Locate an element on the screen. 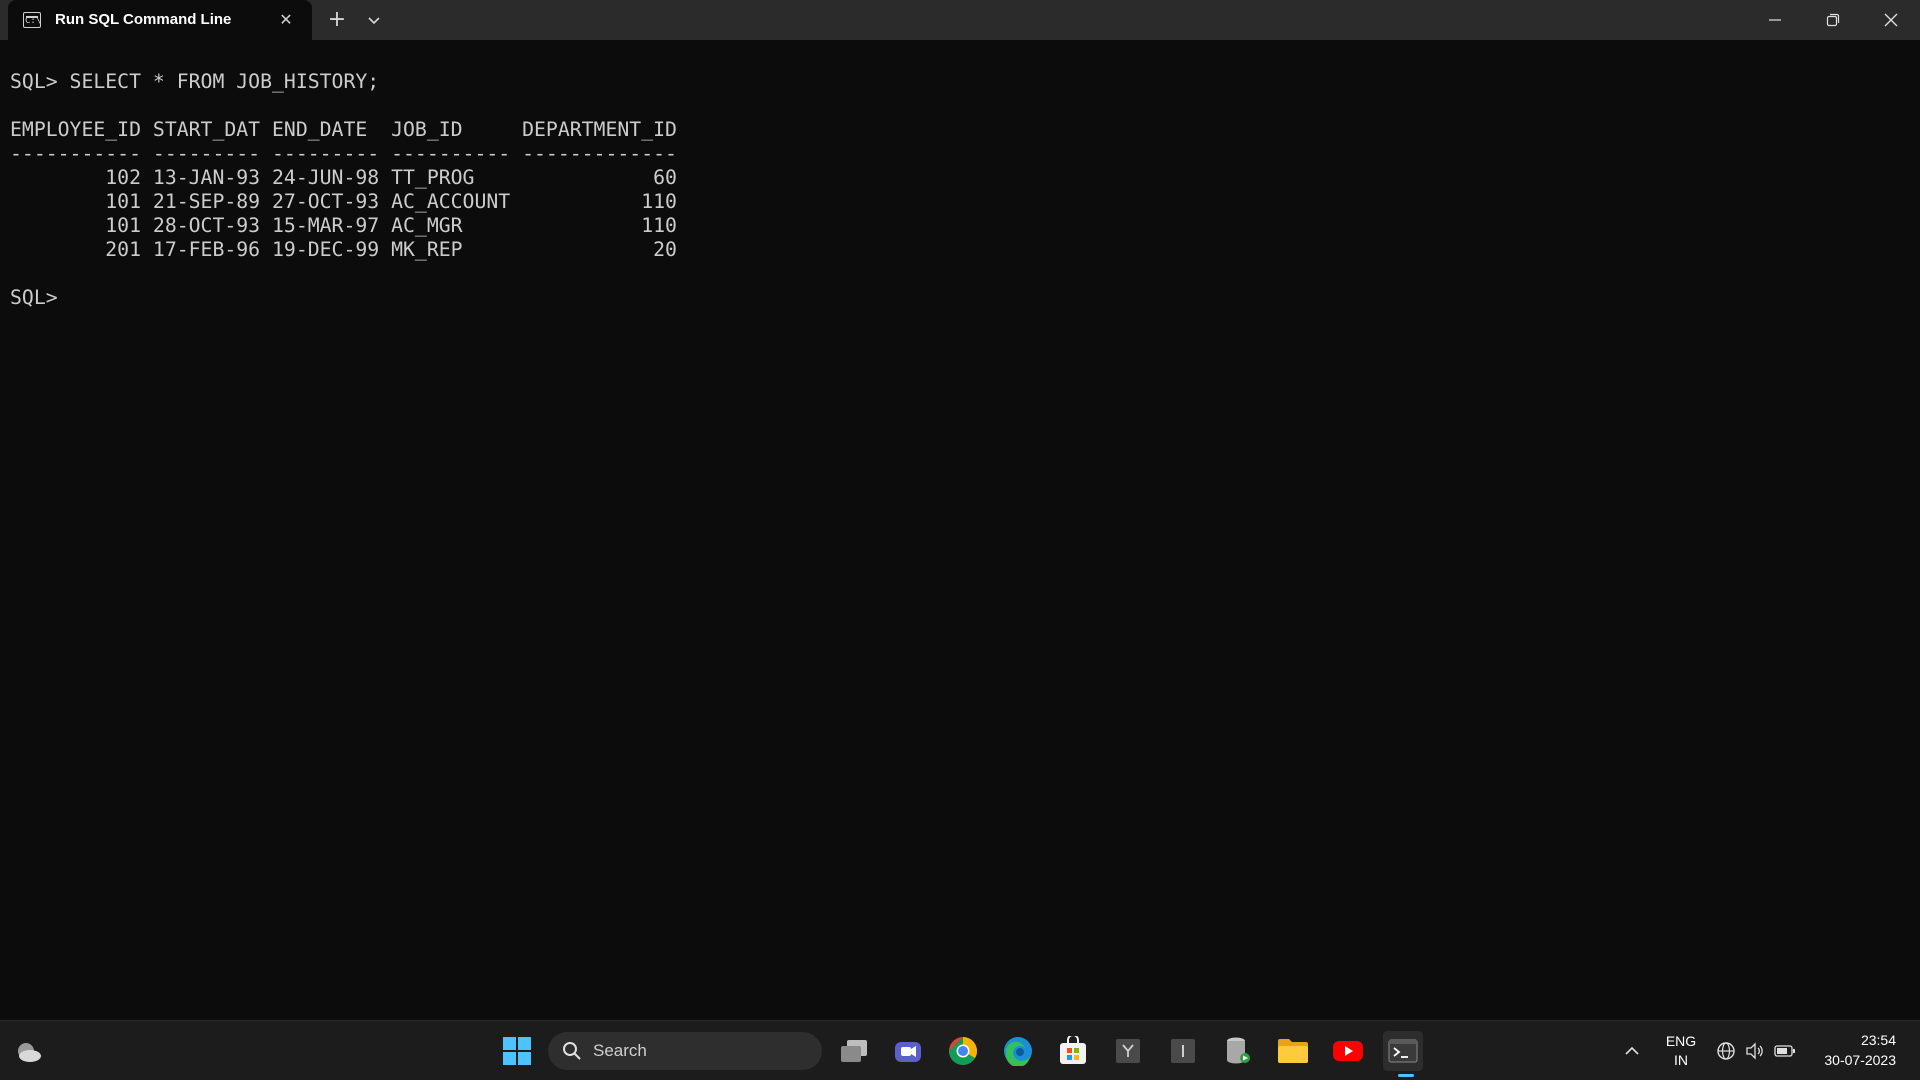 The width and height of the screenshot is (1920, 1080). console-icon: C:\ is located at coordinates (32, 20).